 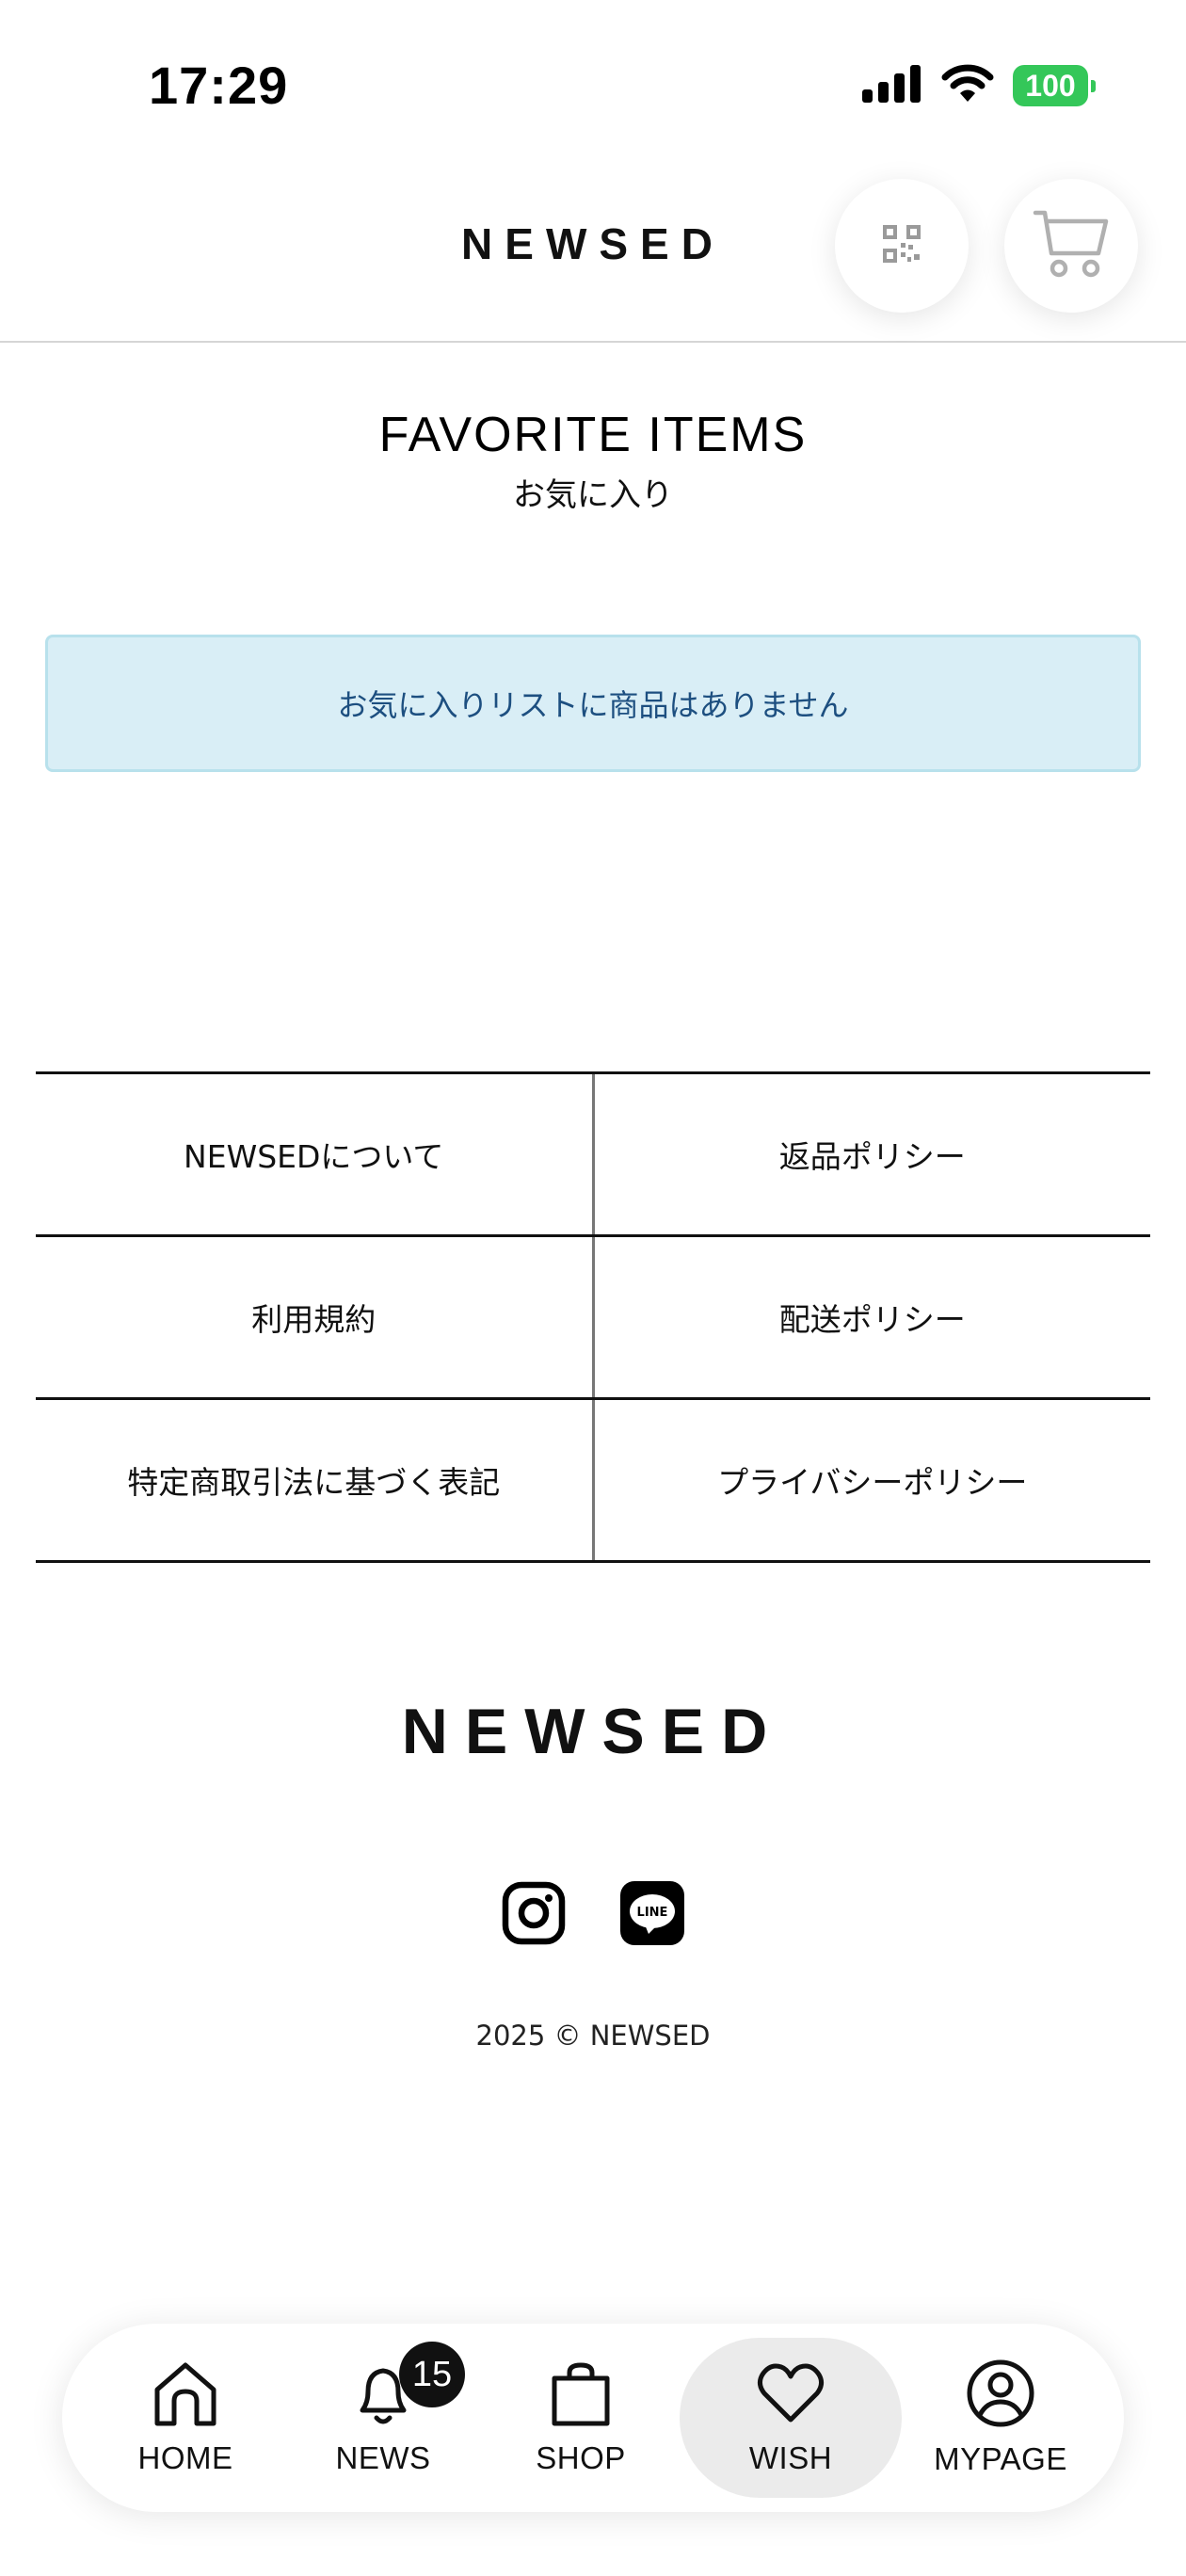 I want to click on tab-mypage-label: MYPAGE, so click(x=1000, y=2458).